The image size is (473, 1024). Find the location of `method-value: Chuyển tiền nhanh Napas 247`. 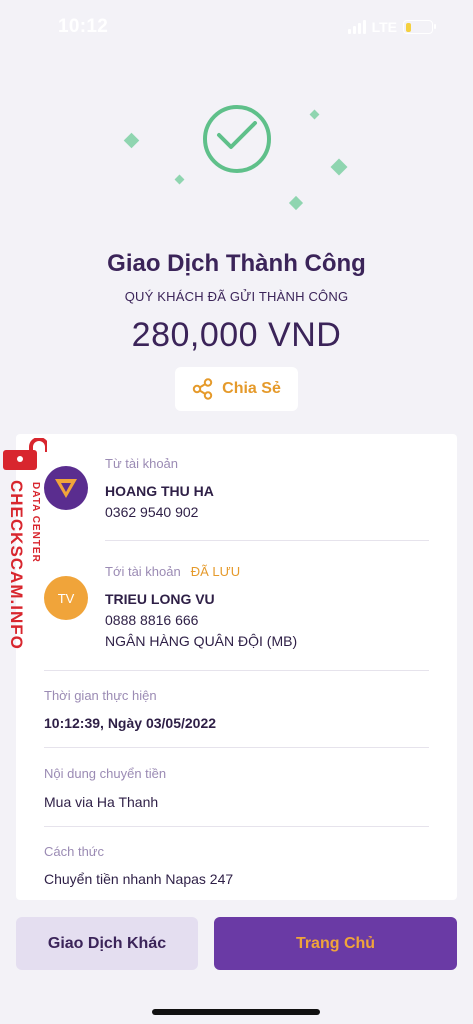

method-value: Chuyển tiền nhanh Napas 247 is located at coordinates (139, 879).